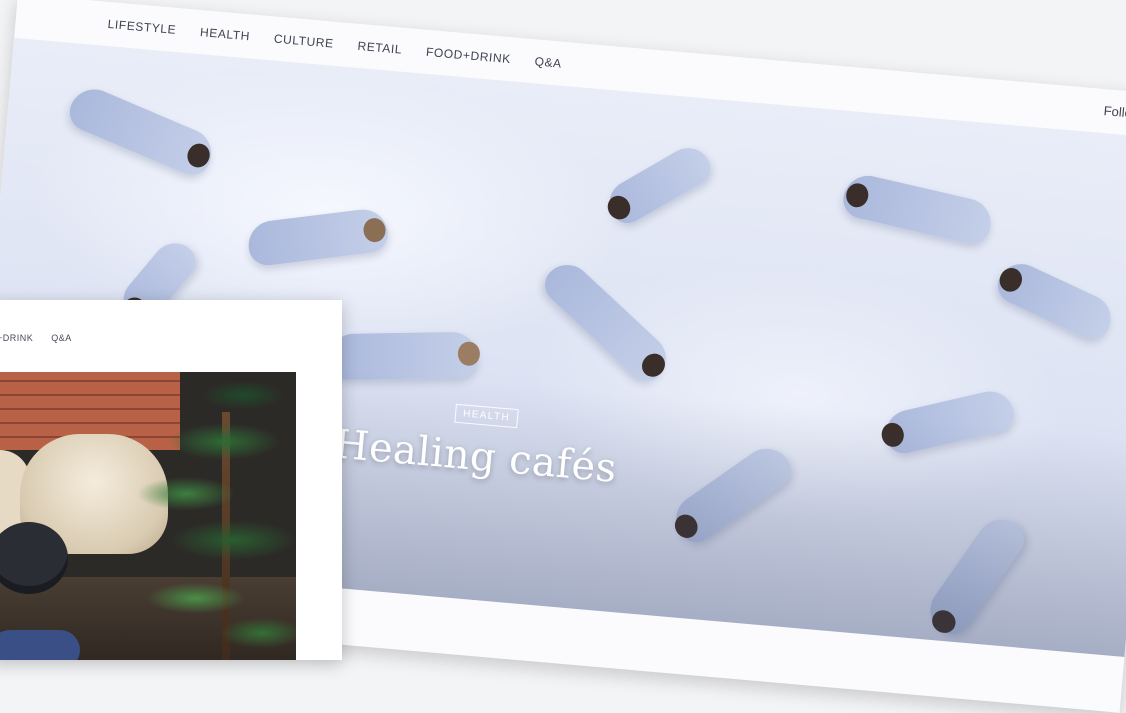  What do you see at coordinates (148, 516) in the screenshot?
I see `cafe-interior-image` at bounding box center [148, 516].